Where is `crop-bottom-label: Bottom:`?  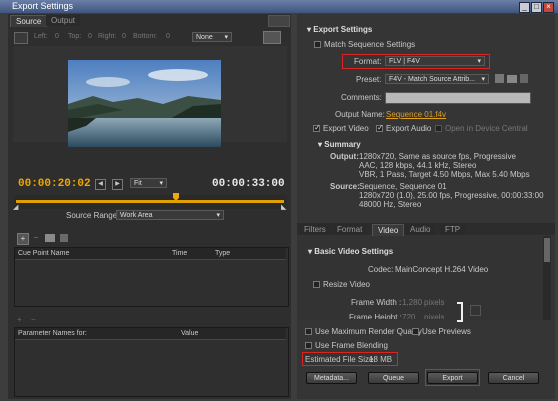 crop-bottom-label: Bottom: is located at coordinates (145, 36).